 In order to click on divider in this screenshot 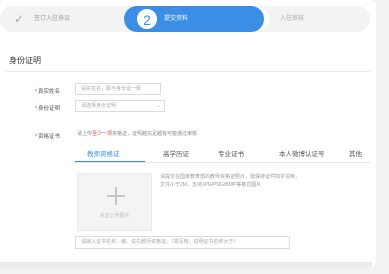, I will do `click(188, 71)`.